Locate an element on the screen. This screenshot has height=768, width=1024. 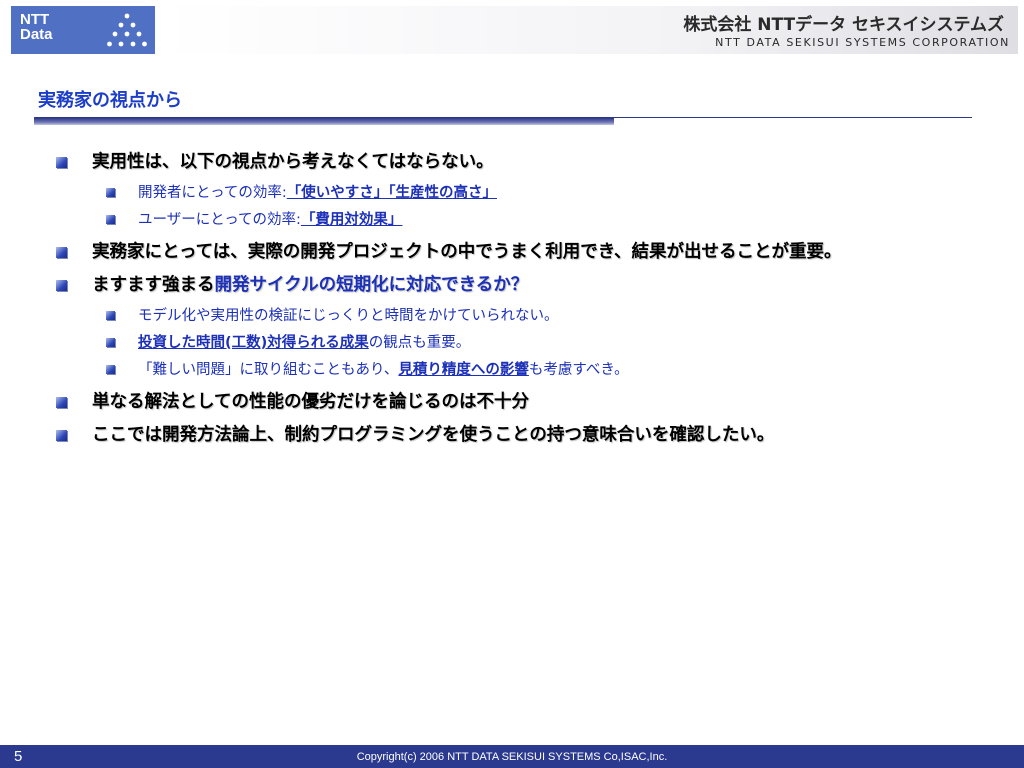
sub-bullet-text: ユーザーにとっての効率:「費用対効果」 is located at coordinates (547, 220).